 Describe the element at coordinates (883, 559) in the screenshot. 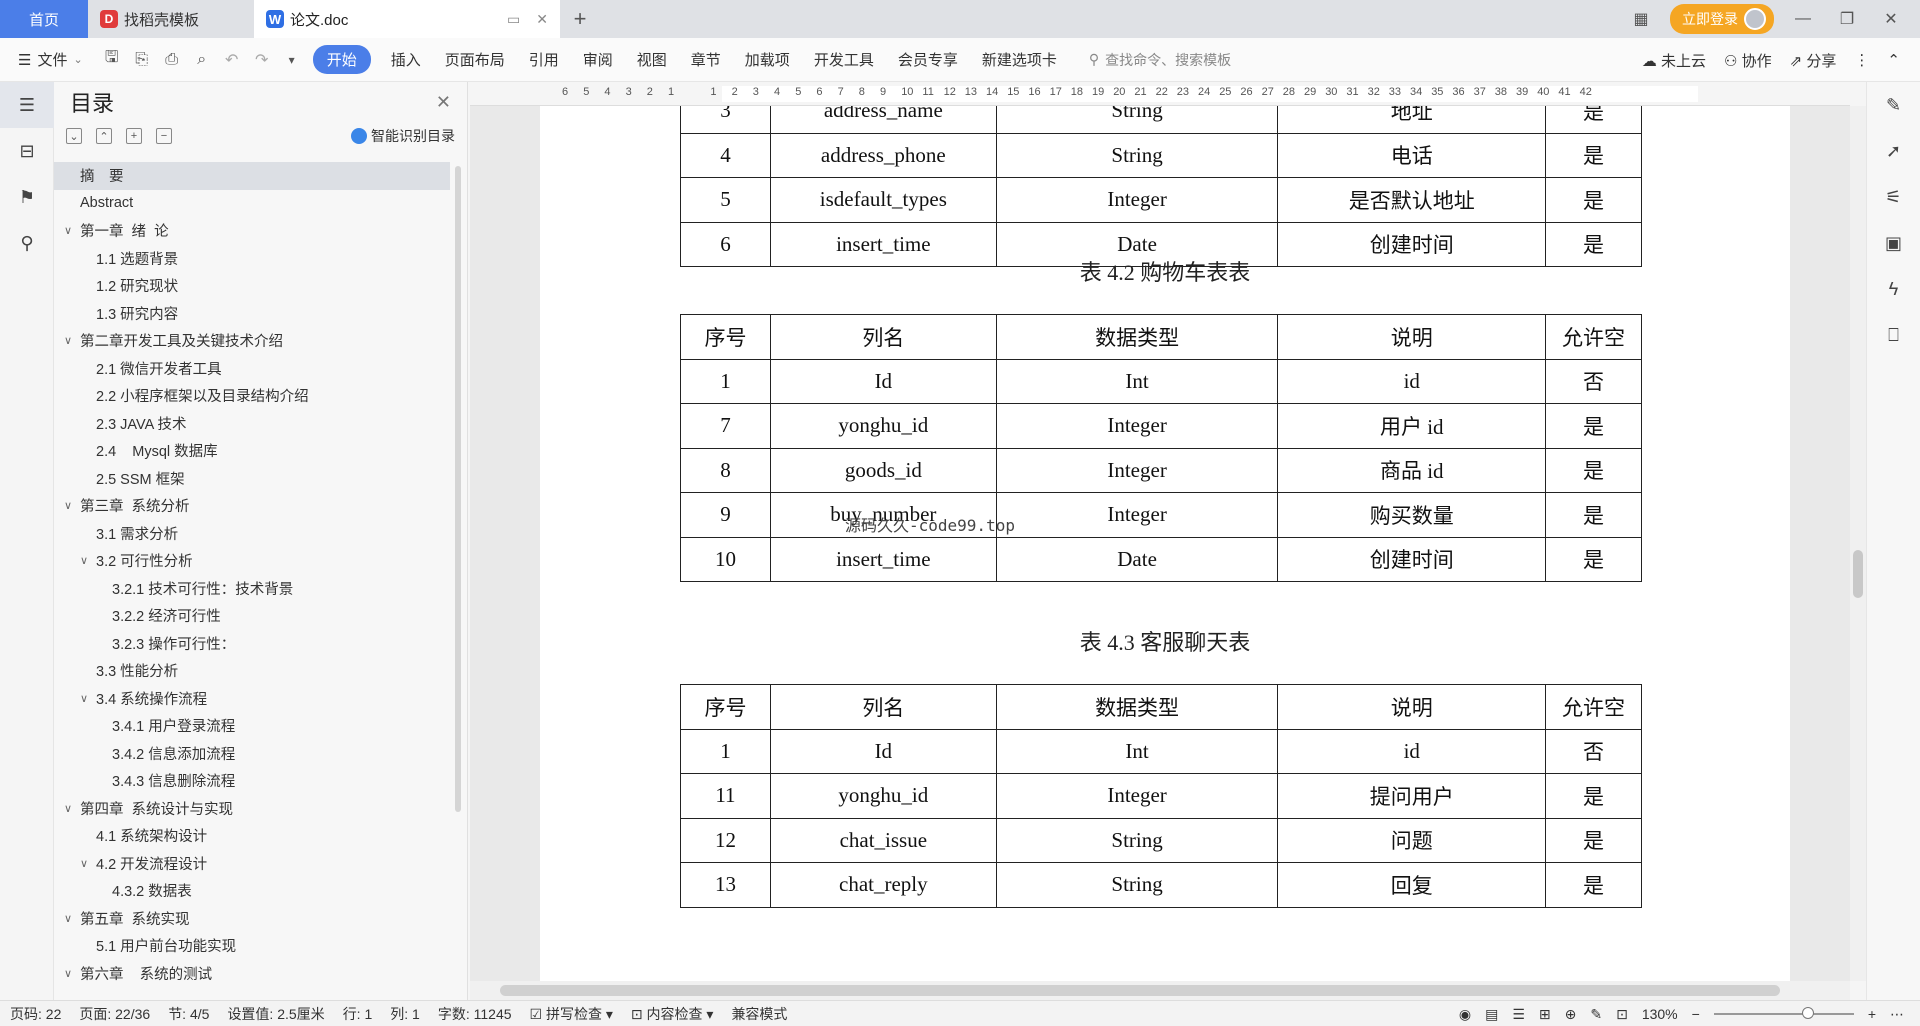

I see `table-cell: insert_time` at that location.